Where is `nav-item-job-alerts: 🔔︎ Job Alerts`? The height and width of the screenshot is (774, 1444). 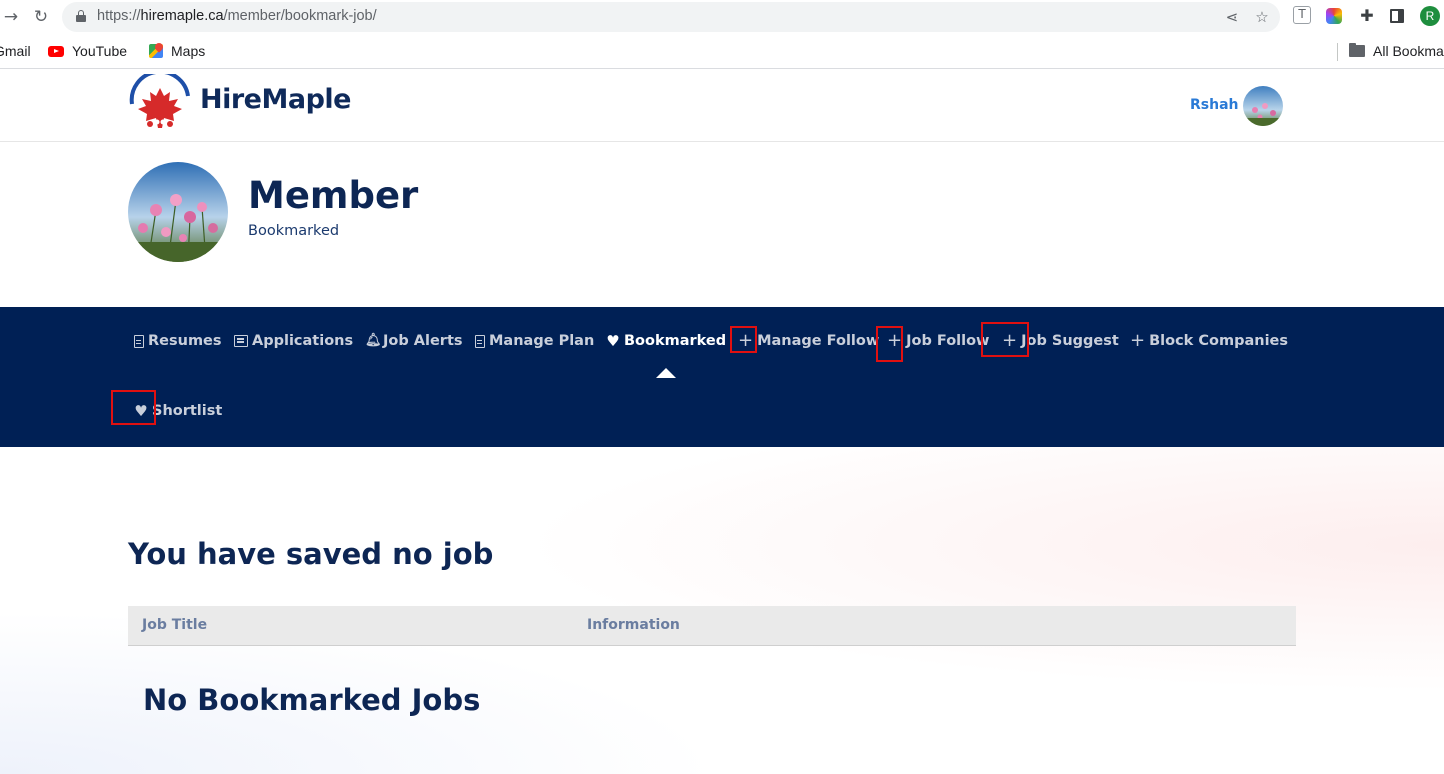
nav-item-job-alerts: 🔔︎ Job Alerts is located at coordinates (414, 341).